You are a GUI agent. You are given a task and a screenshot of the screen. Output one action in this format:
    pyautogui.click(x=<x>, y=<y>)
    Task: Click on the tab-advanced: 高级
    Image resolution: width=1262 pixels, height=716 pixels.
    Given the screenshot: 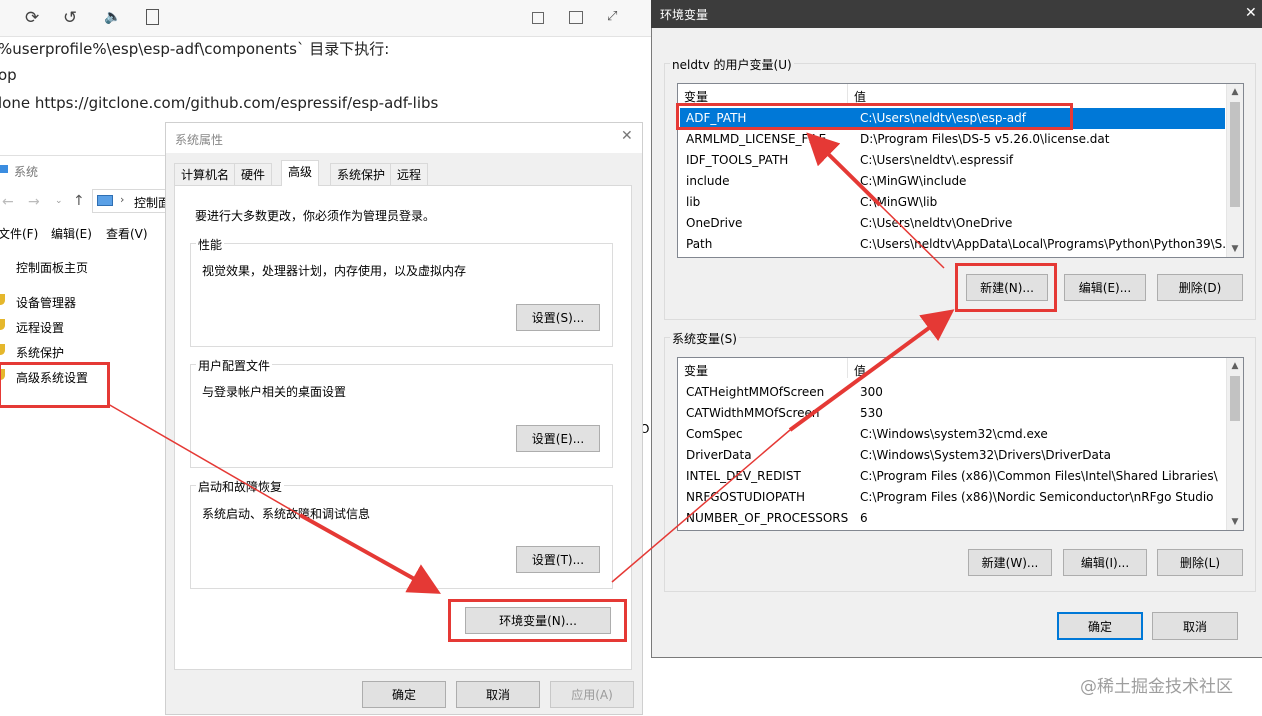 What is the action you would take?
    pyautogui.click(x=300, y=173)
    